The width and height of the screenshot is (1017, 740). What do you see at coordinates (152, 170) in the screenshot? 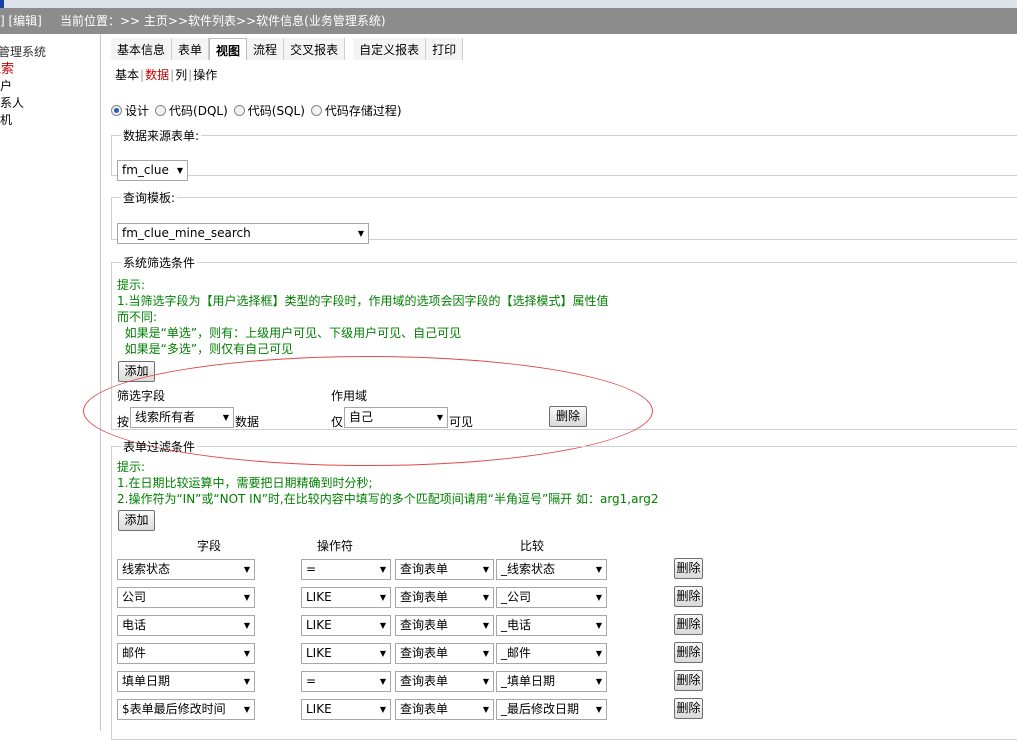
I see `datasource-select: fm_clue ▼` at bounding box center [152, 170].